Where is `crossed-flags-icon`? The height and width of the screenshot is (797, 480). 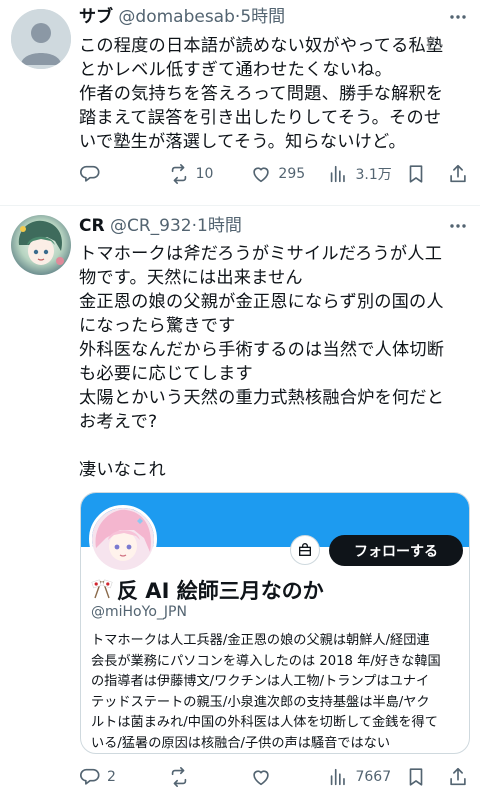 crossed-flags-icon is located at coordinates (102, 589).